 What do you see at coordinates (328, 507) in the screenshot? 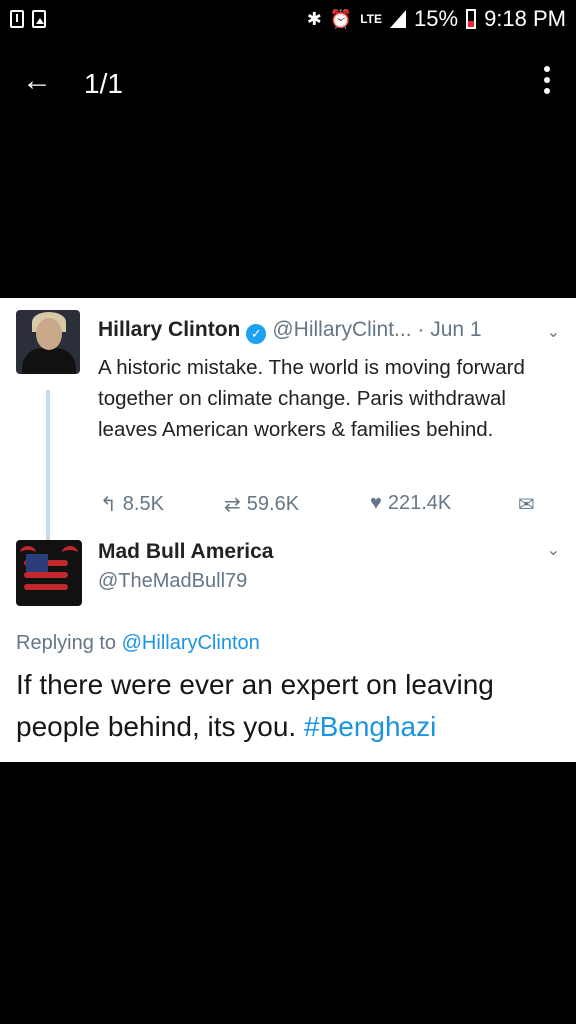
I see `tweet-actions: ↰ 8.5K ⇄ 59.6K ♥ 221.4K ✉` at bounding box center [328, 507].